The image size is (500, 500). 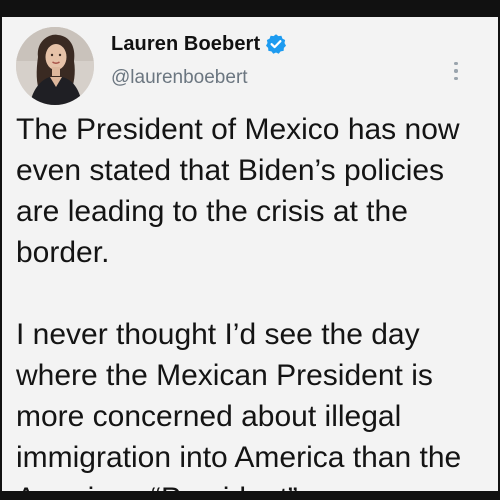 What do you see at coordinates (230, 170) in the screenshot?
I see `tweet-text-line: even stated that Biden’s policies` at bounding box center [230, 170].